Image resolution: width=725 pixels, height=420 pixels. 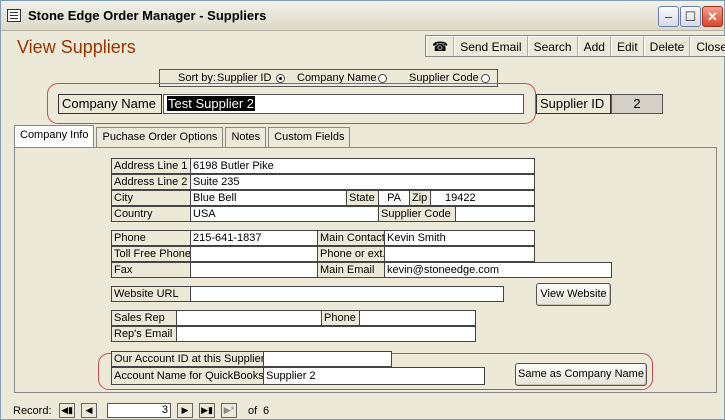 What do you see at coordinates (151, 270) in the screenshot?
I see `fax-label: Fax` at bounding box center [151, 270].